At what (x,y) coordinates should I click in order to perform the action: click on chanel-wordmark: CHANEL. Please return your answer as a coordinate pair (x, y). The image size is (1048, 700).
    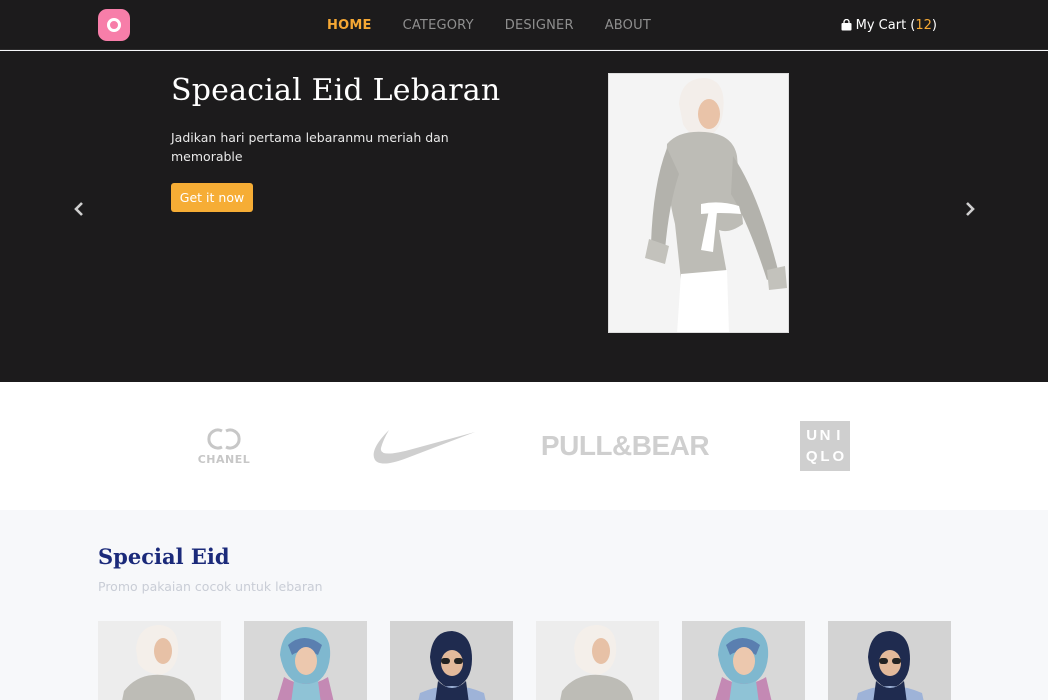
    Looking at the image, I should click on (224, 459).